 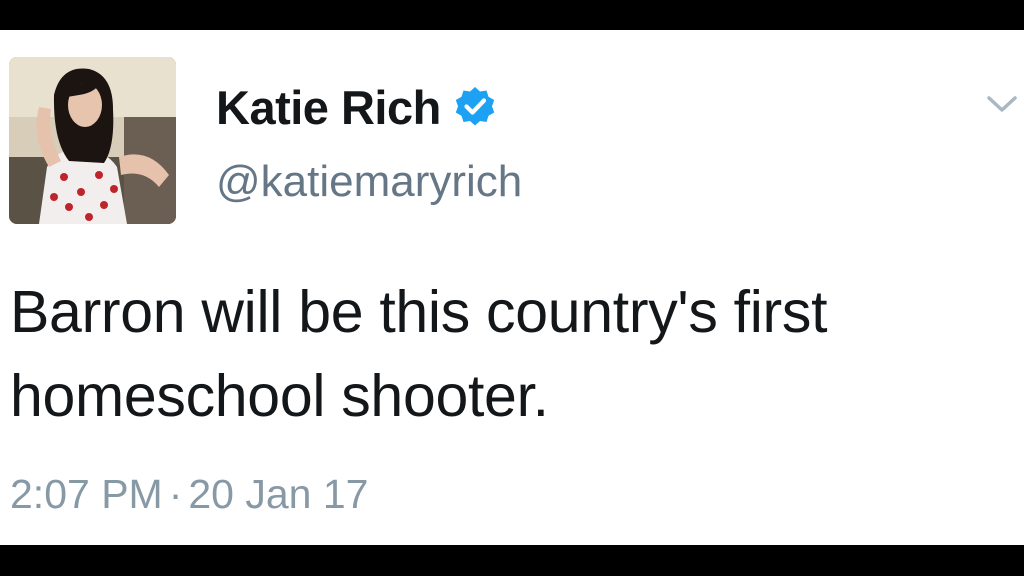 I want to click on verified-badge-icon, so click(x=475, y=106).